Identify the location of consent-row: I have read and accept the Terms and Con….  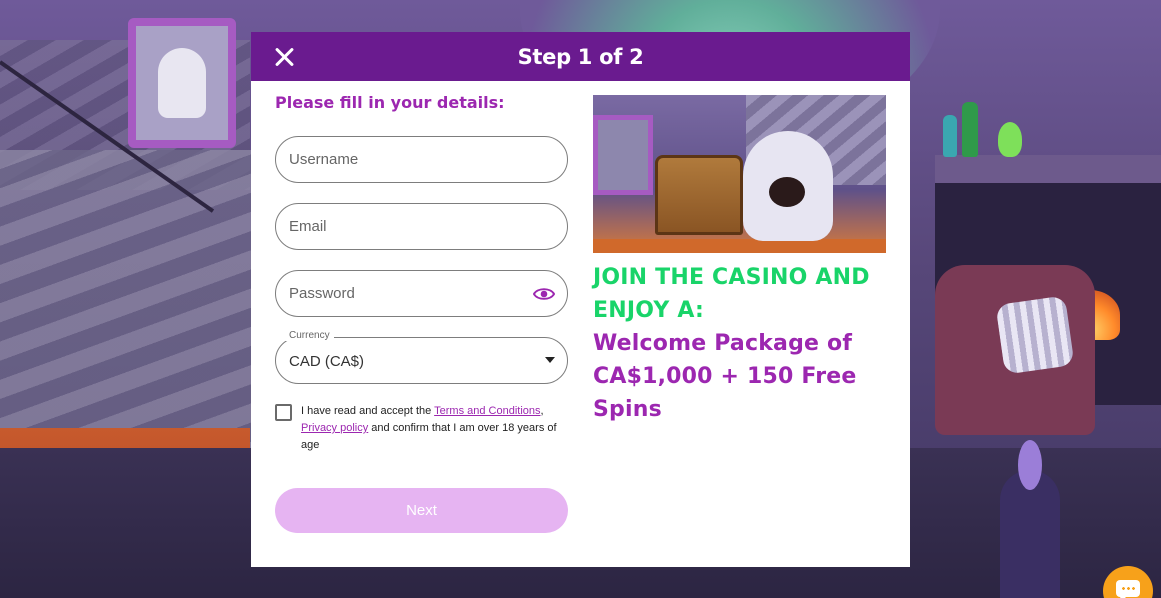
(422, 428).